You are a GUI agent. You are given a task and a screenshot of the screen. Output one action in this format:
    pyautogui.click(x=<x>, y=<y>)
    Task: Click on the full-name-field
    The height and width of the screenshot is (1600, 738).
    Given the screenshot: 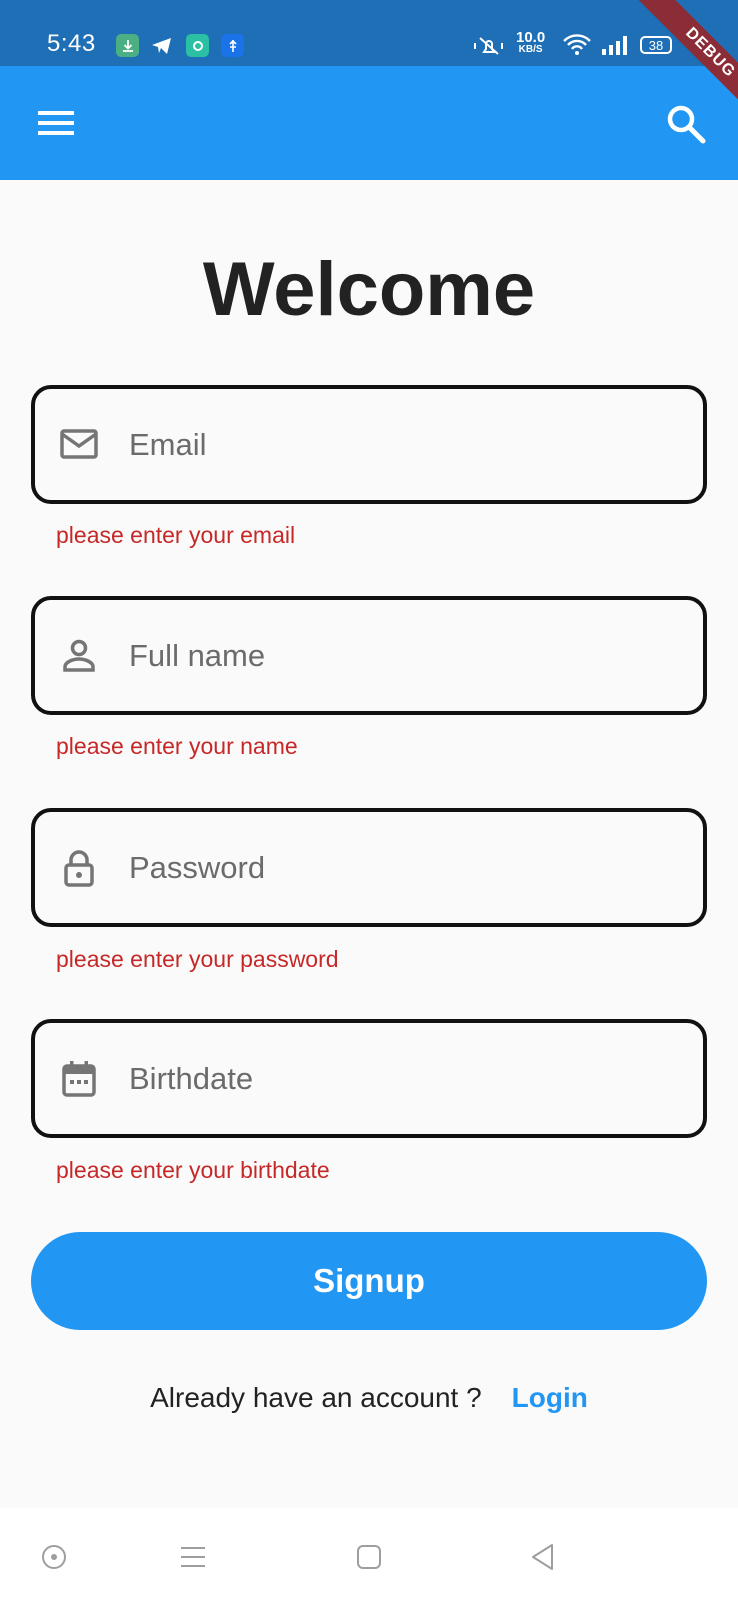 What is the action you would take?
    pyautogui.click(x=369, y=655)
    